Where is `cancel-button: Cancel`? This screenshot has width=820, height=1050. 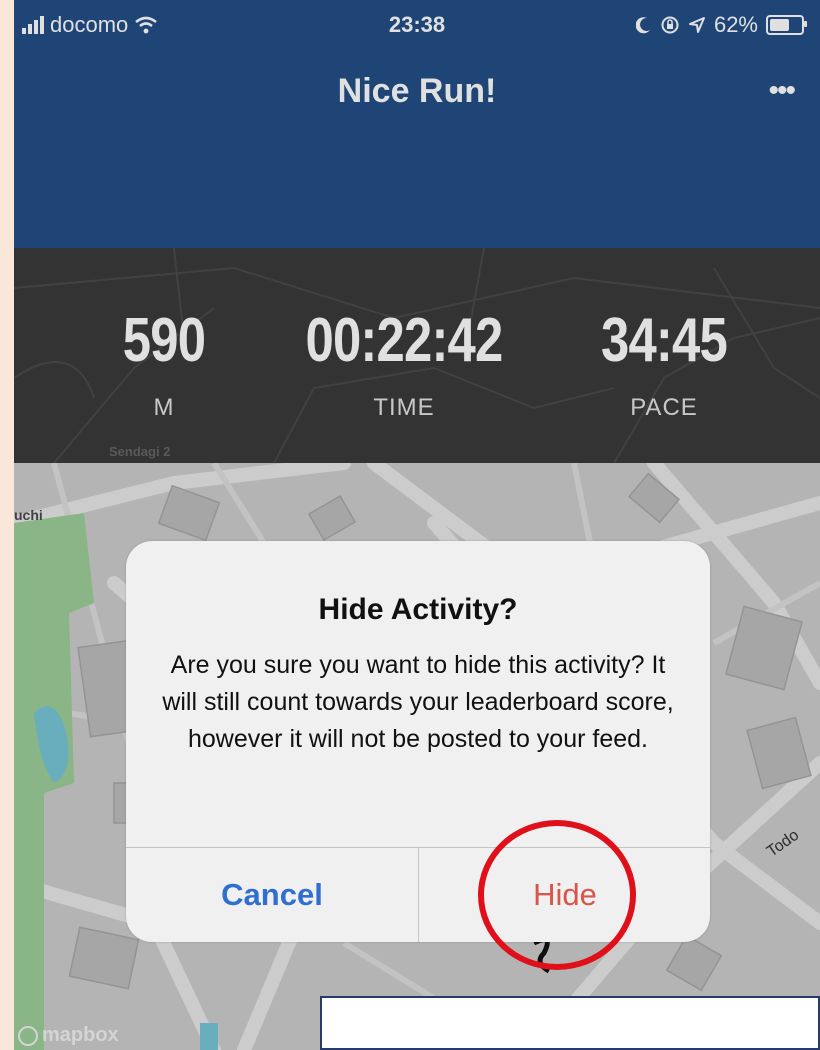 cancel-button: Cancel is located at coordinates (272, 895).